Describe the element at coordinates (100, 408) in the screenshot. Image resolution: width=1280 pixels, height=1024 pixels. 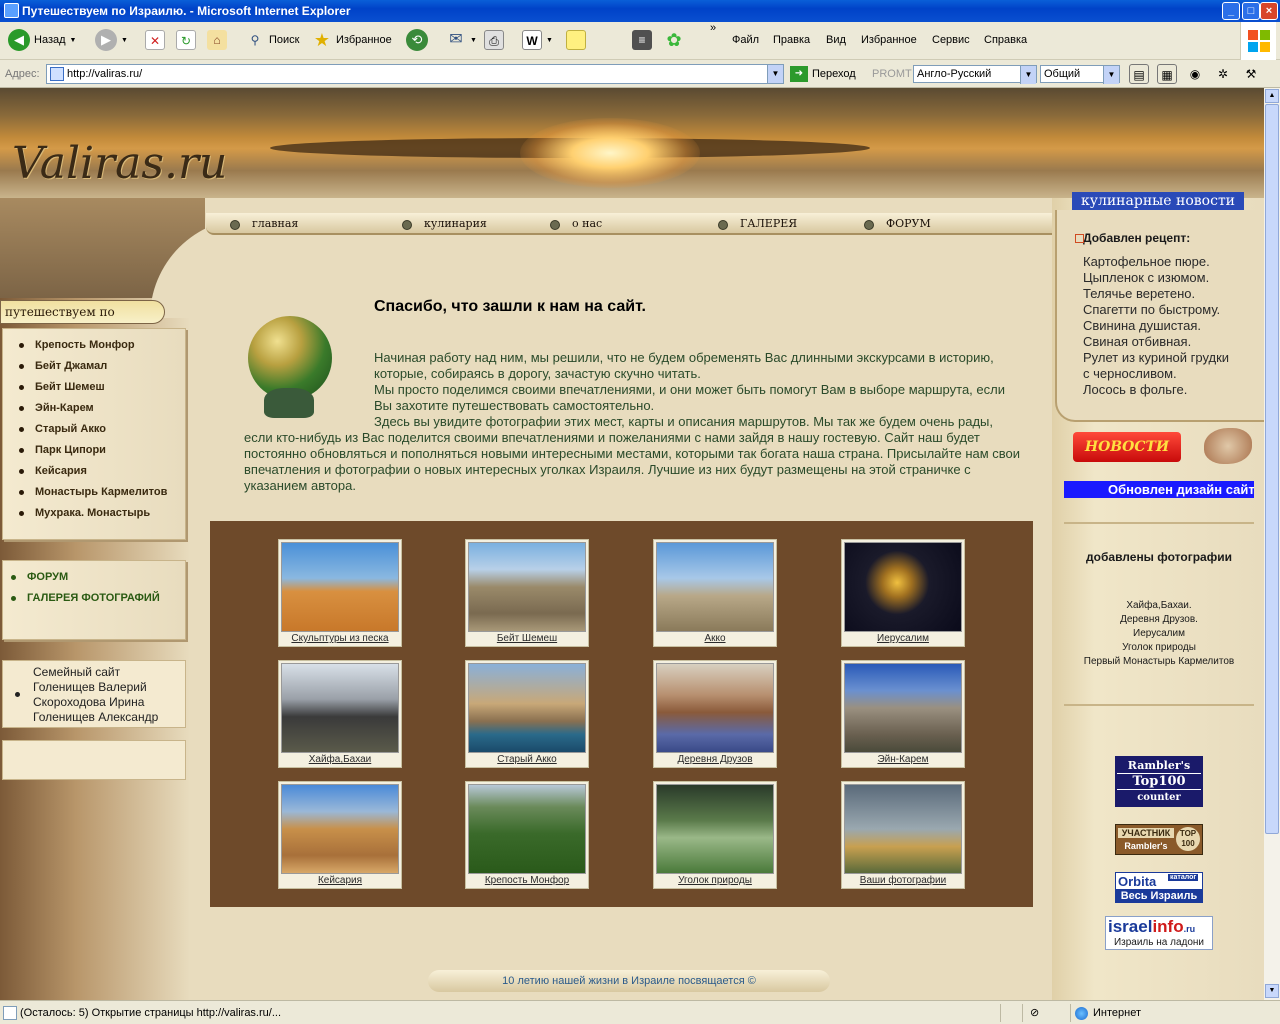
I see `place-link: Эйн-Карем` at that location.